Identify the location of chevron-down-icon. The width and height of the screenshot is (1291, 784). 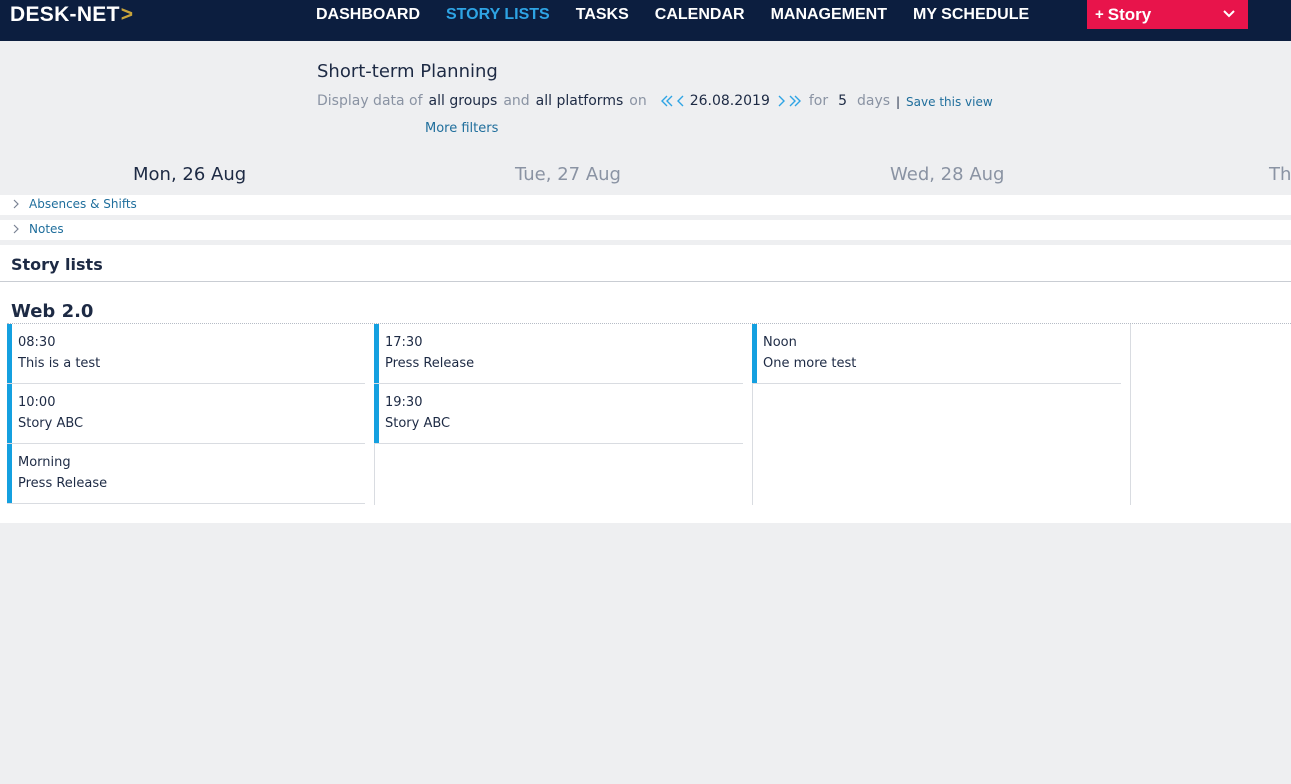
(1229, 14).